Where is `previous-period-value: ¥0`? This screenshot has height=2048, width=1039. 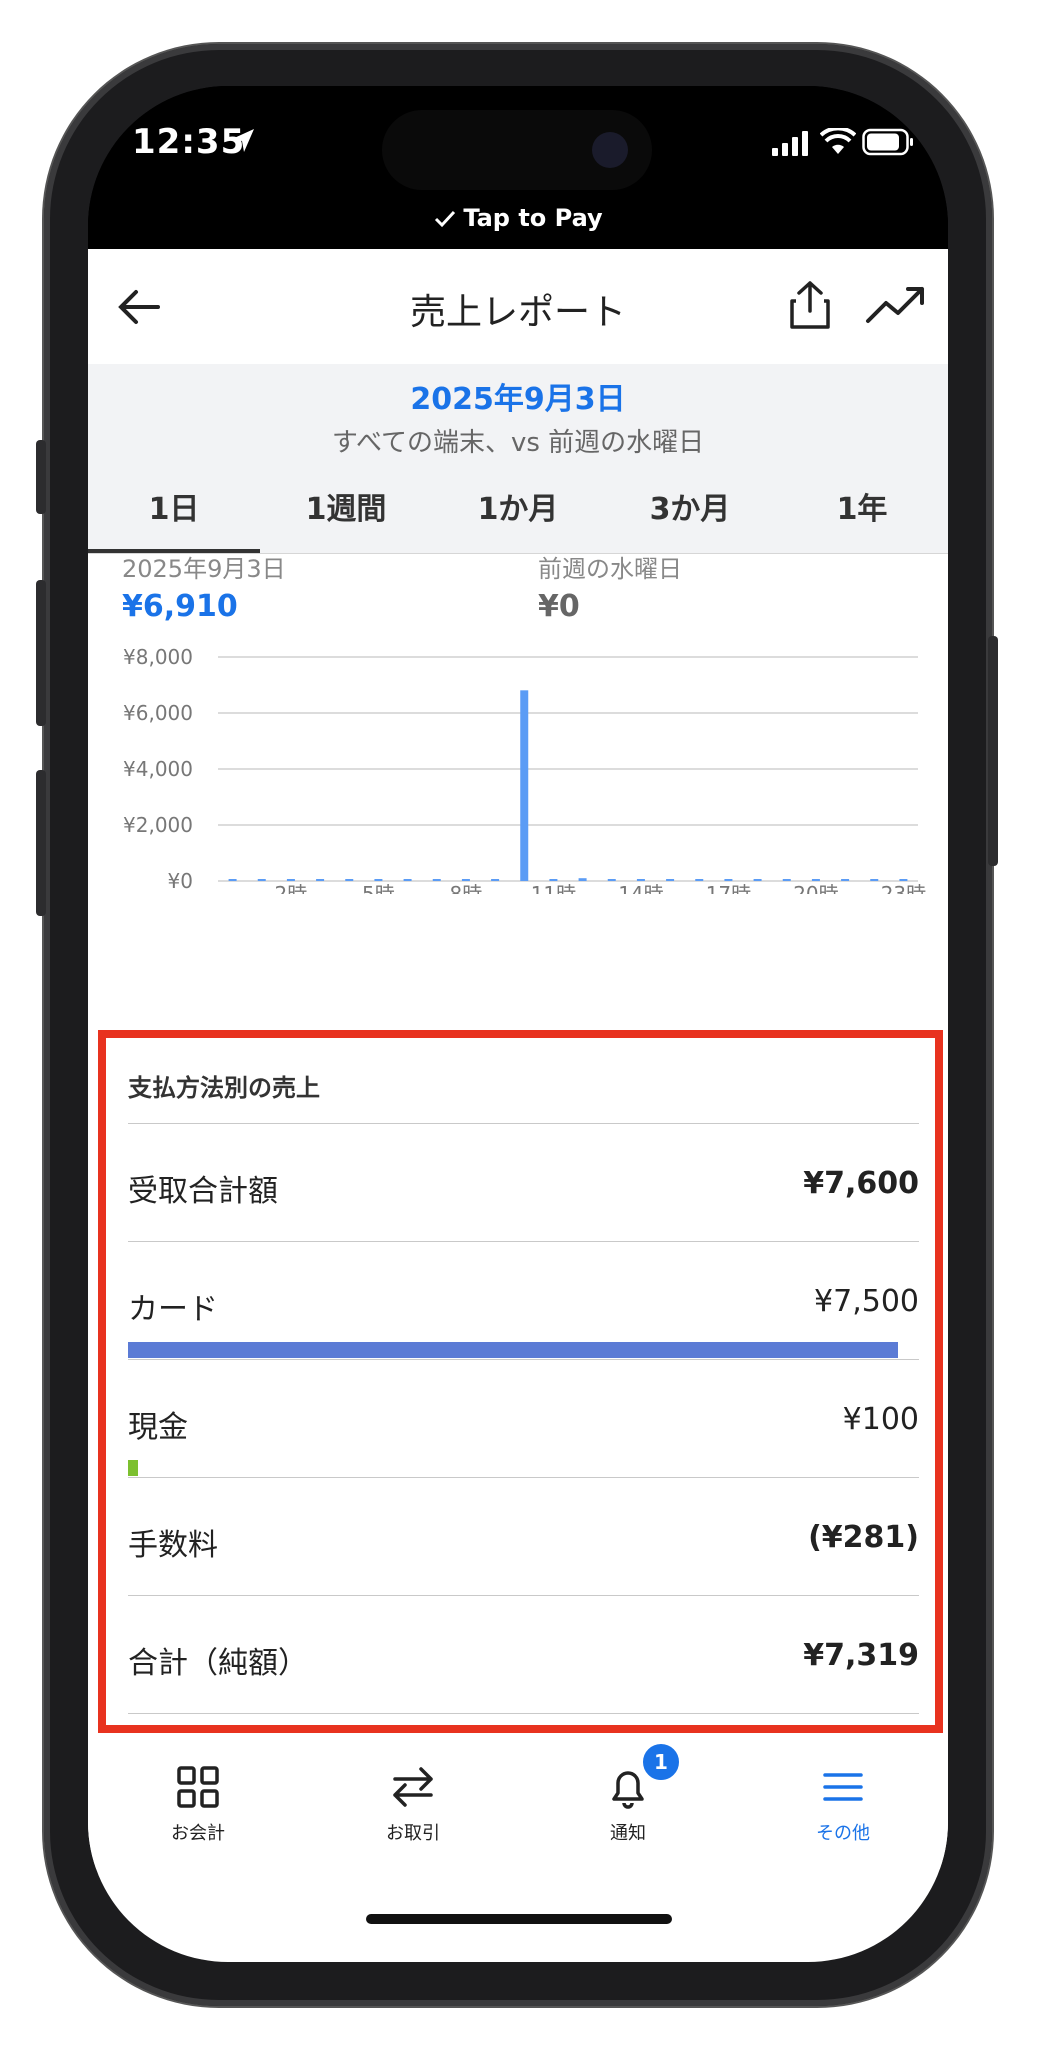 previous-period-value: ¥0 is located at coordinates (559, 606).